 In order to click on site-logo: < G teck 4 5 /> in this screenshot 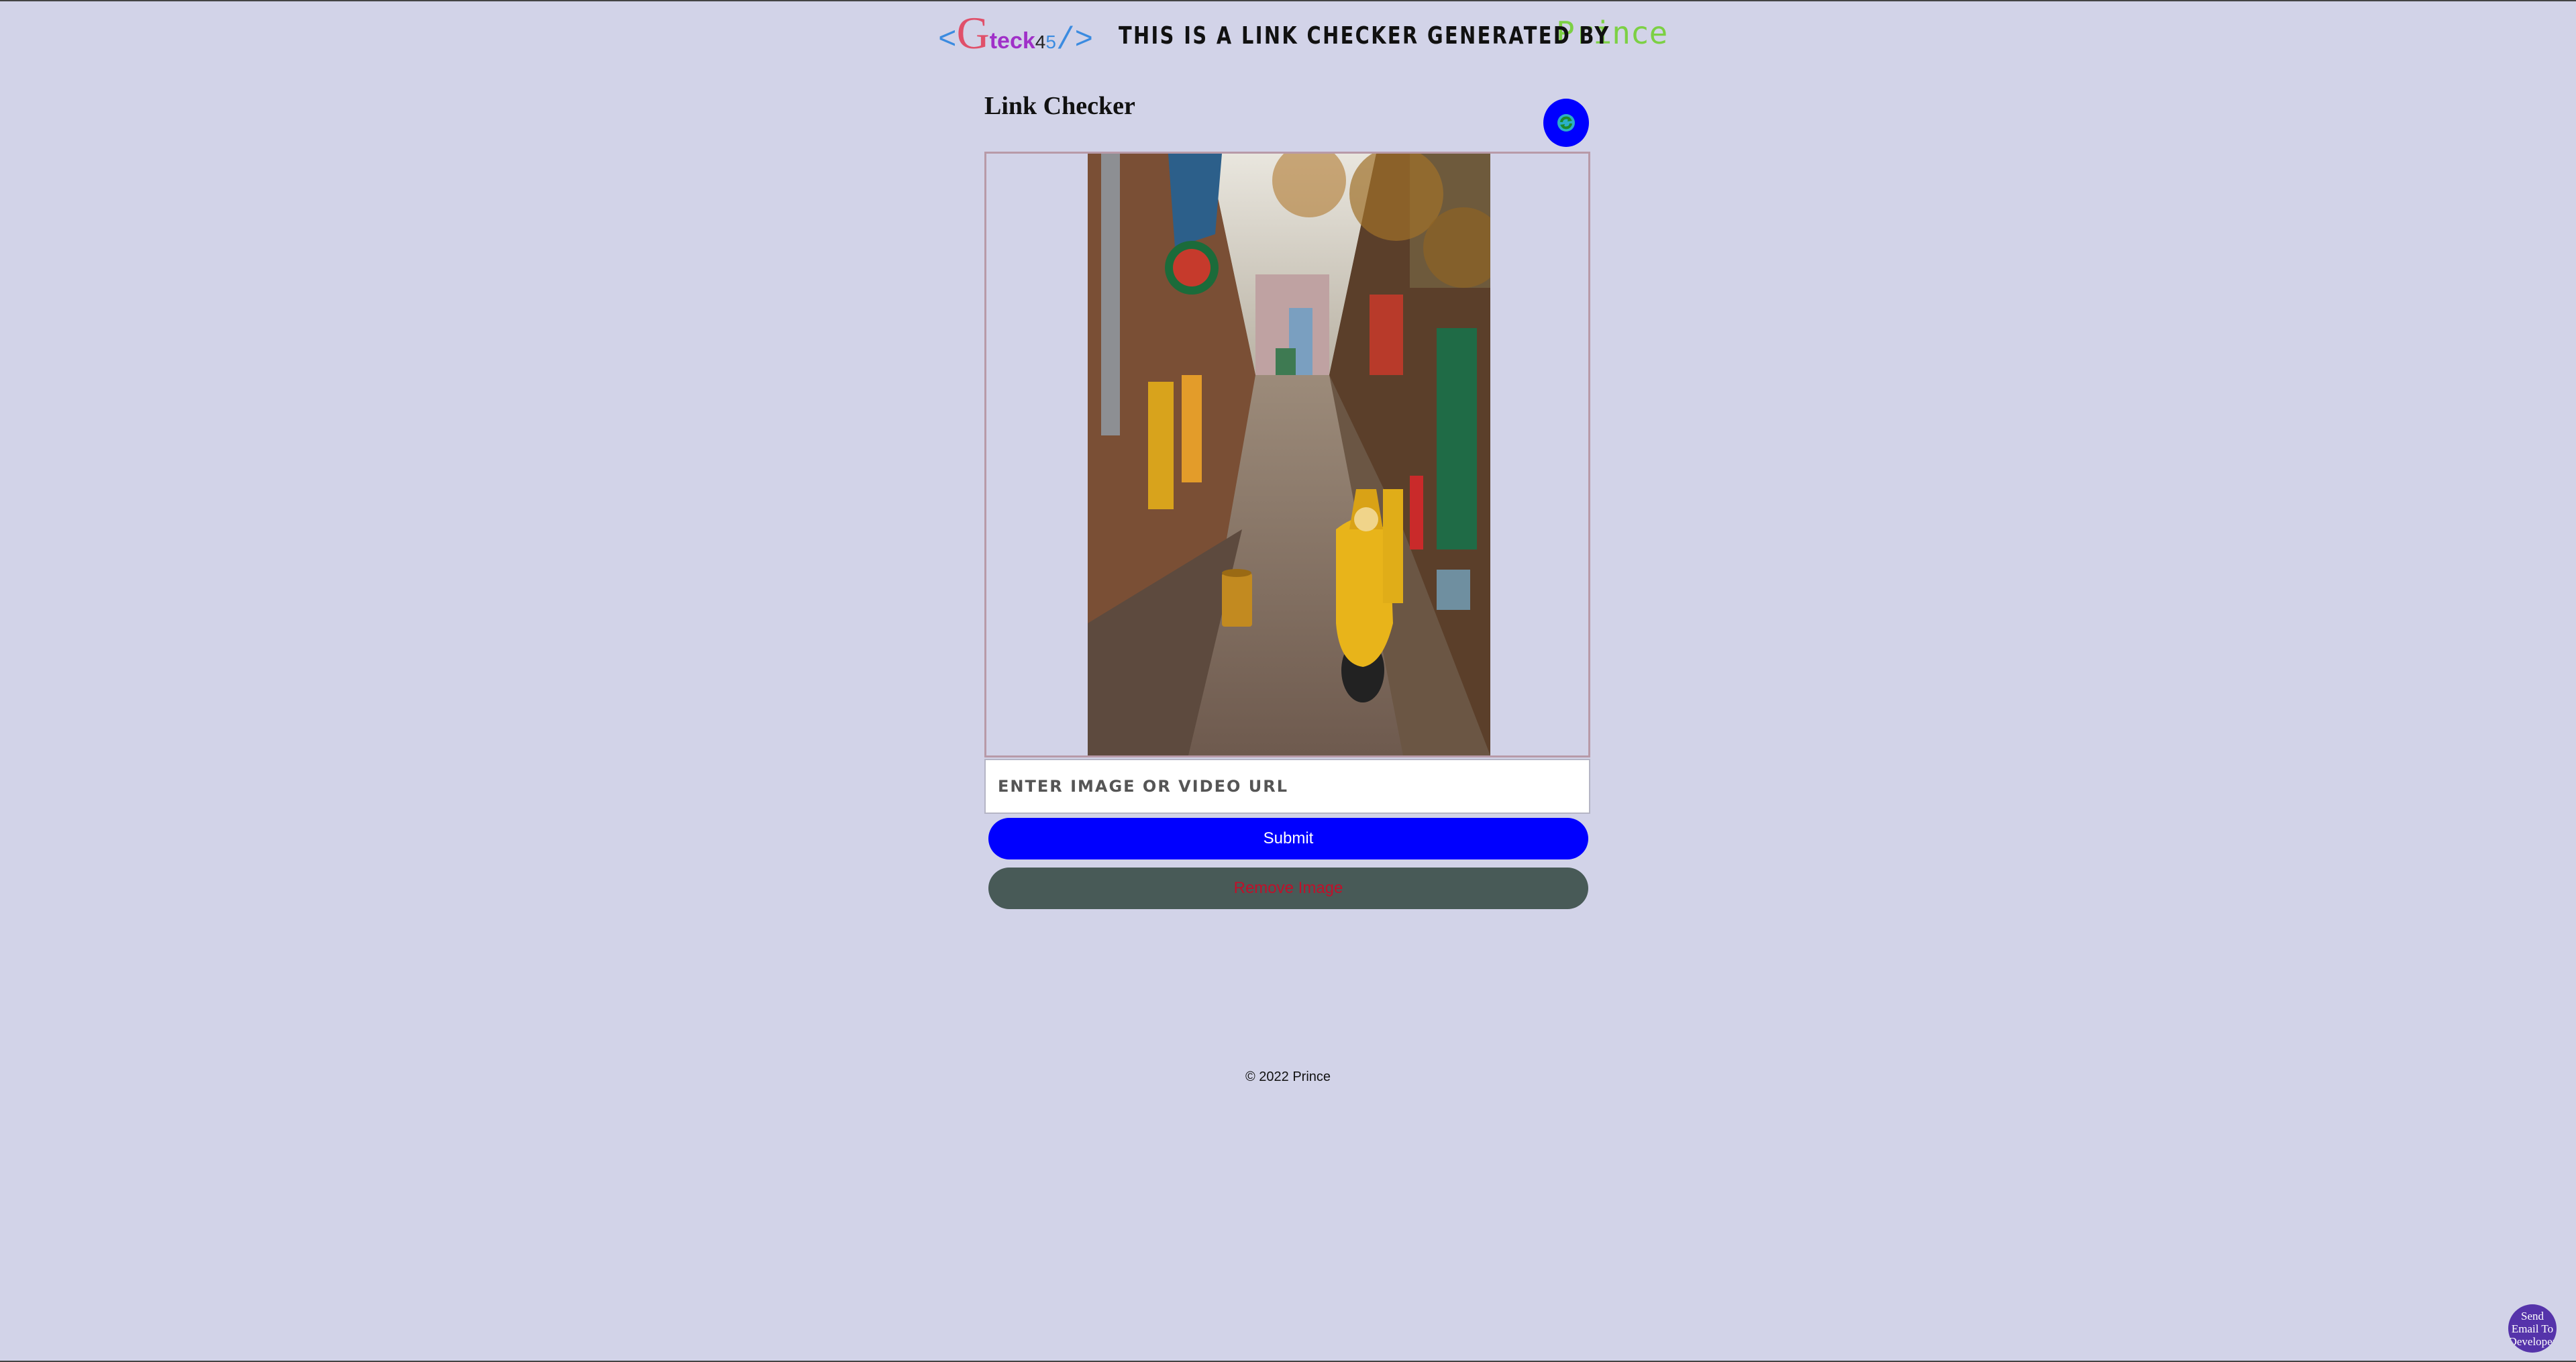, I will do `click(1015, 33)`.